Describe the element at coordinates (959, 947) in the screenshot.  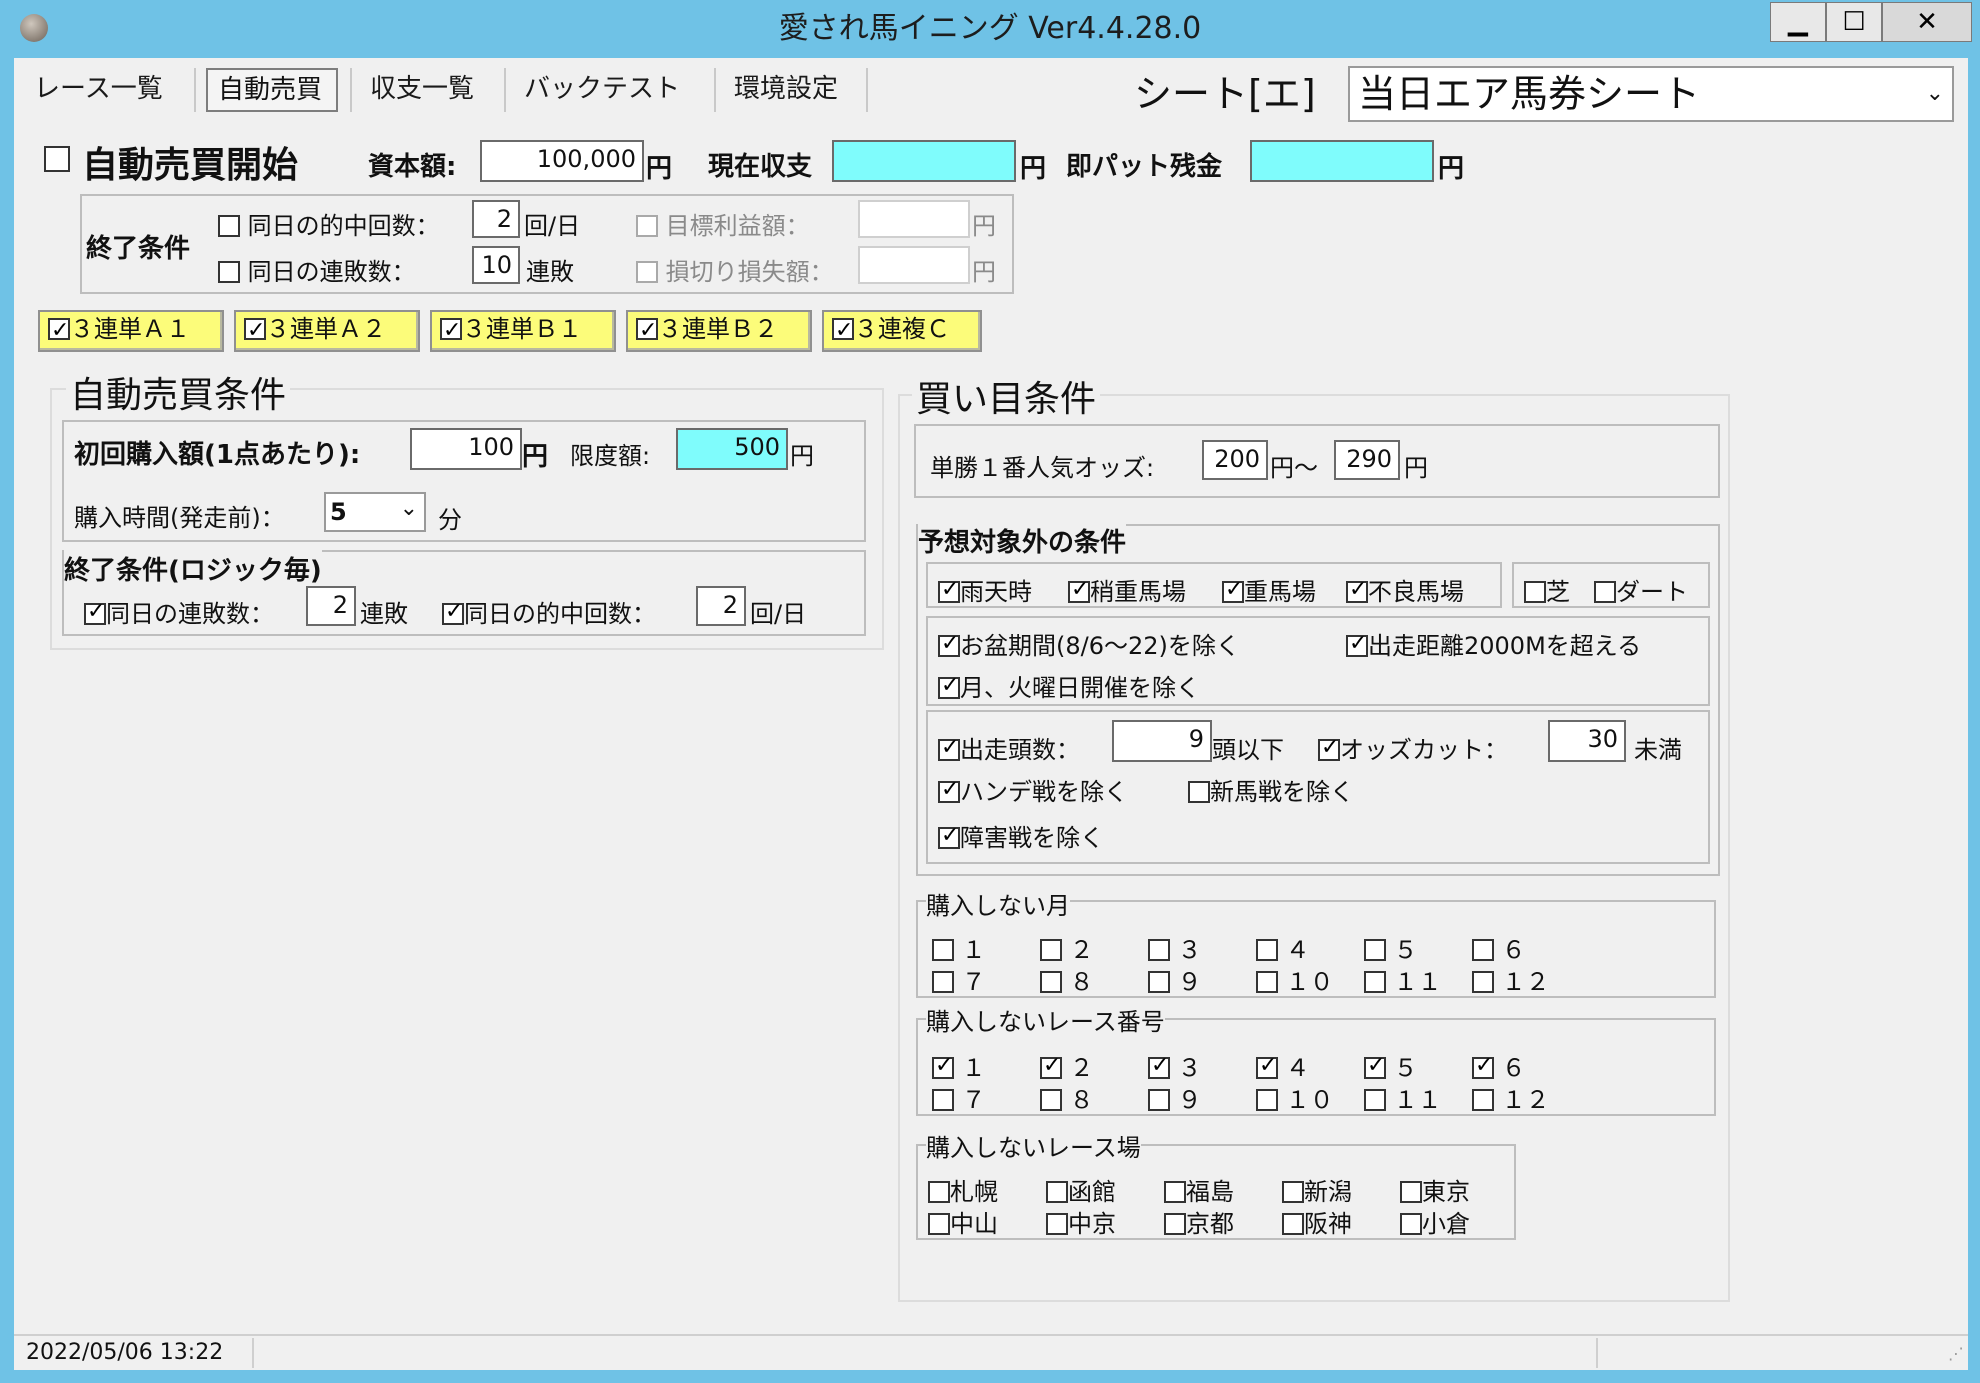
I see `month-1-checkbox: １` at that location.